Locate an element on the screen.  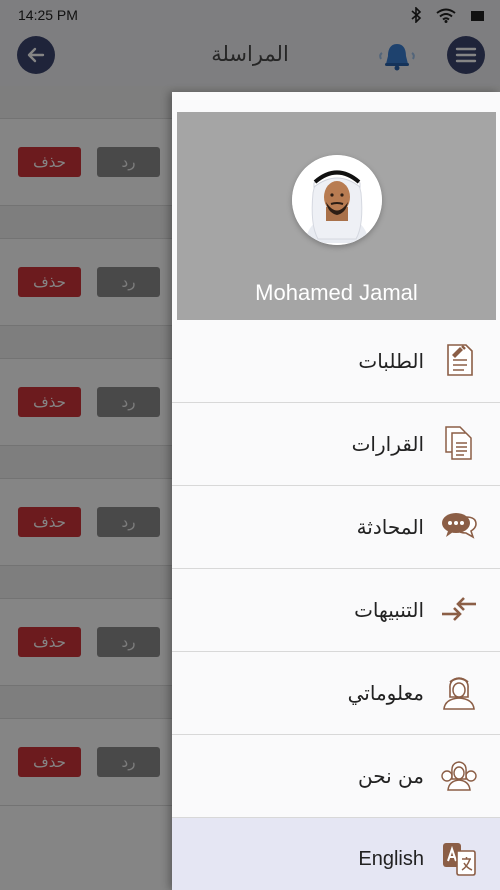
avatar is located at coordinates (337, 200).